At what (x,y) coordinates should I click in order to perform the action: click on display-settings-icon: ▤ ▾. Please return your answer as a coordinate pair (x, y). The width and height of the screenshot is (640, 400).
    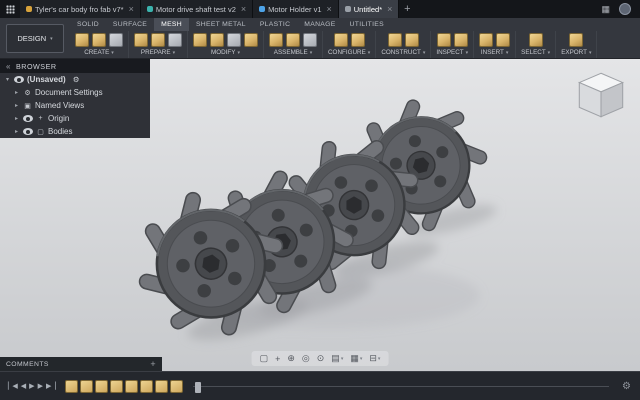
    Looking at the image, I should click on (337, 358).